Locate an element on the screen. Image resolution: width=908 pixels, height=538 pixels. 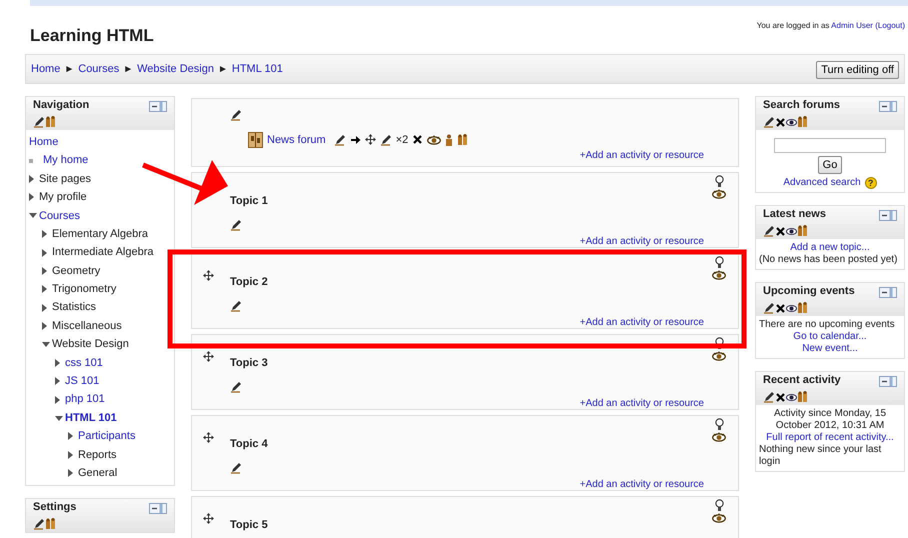
nav-item: Courses is located at coordinates (59, 216).